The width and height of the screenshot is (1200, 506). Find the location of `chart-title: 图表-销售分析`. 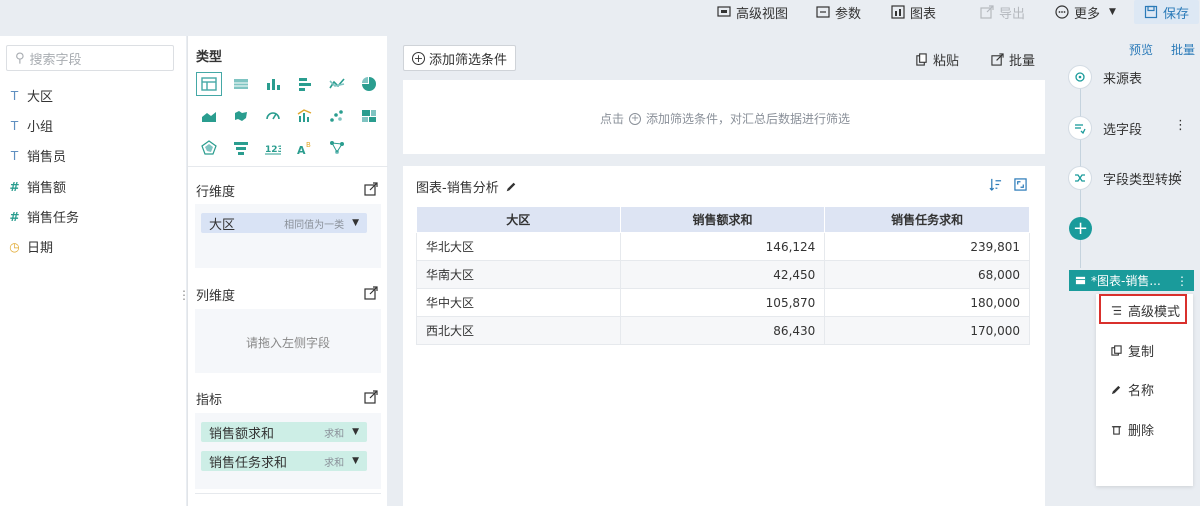

chart-title: 图表-销售分析 is located at coordinates (466, 186).